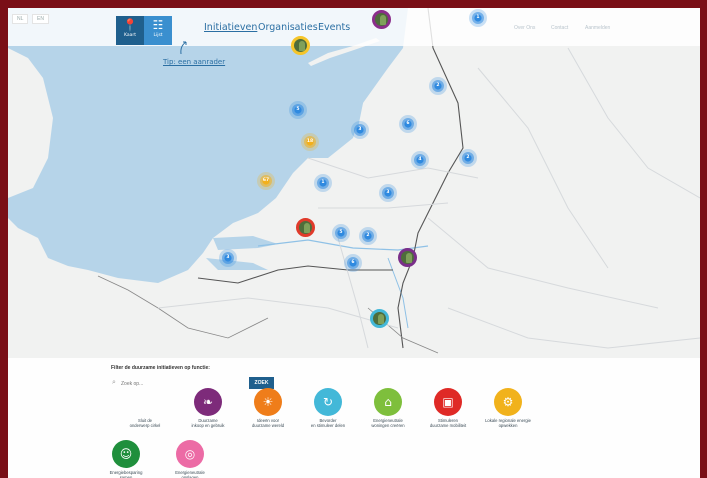 This screenshot has width=707, height=478. I want to click on category-filter-9: ◎ Energieneutrale opslagen, so click(190, 459).